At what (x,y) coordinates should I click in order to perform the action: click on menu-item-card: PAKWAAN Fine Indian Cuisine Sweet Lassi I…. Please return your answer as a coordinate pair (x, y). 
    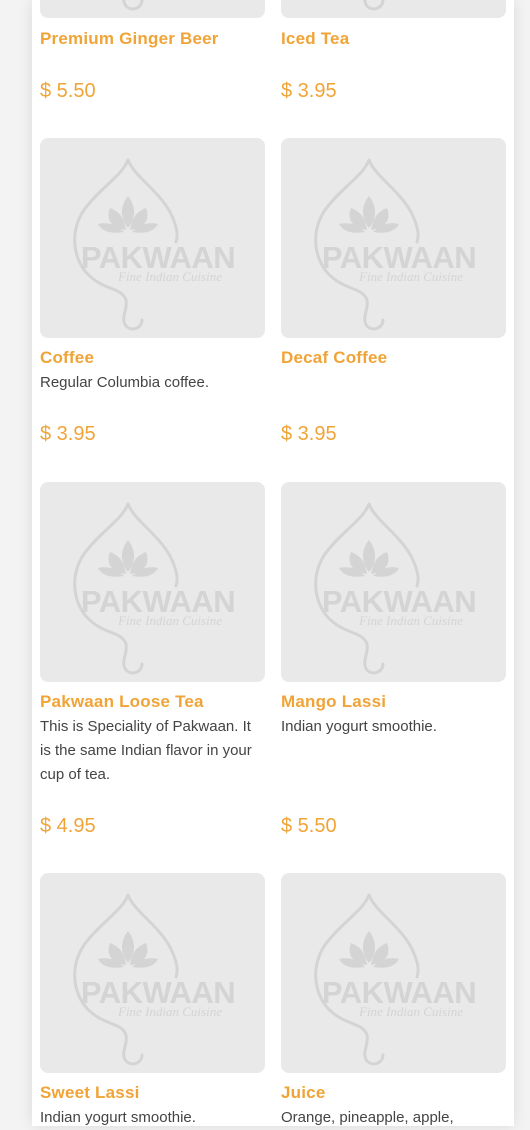
    Looking at the image, I should click on (152, 999).